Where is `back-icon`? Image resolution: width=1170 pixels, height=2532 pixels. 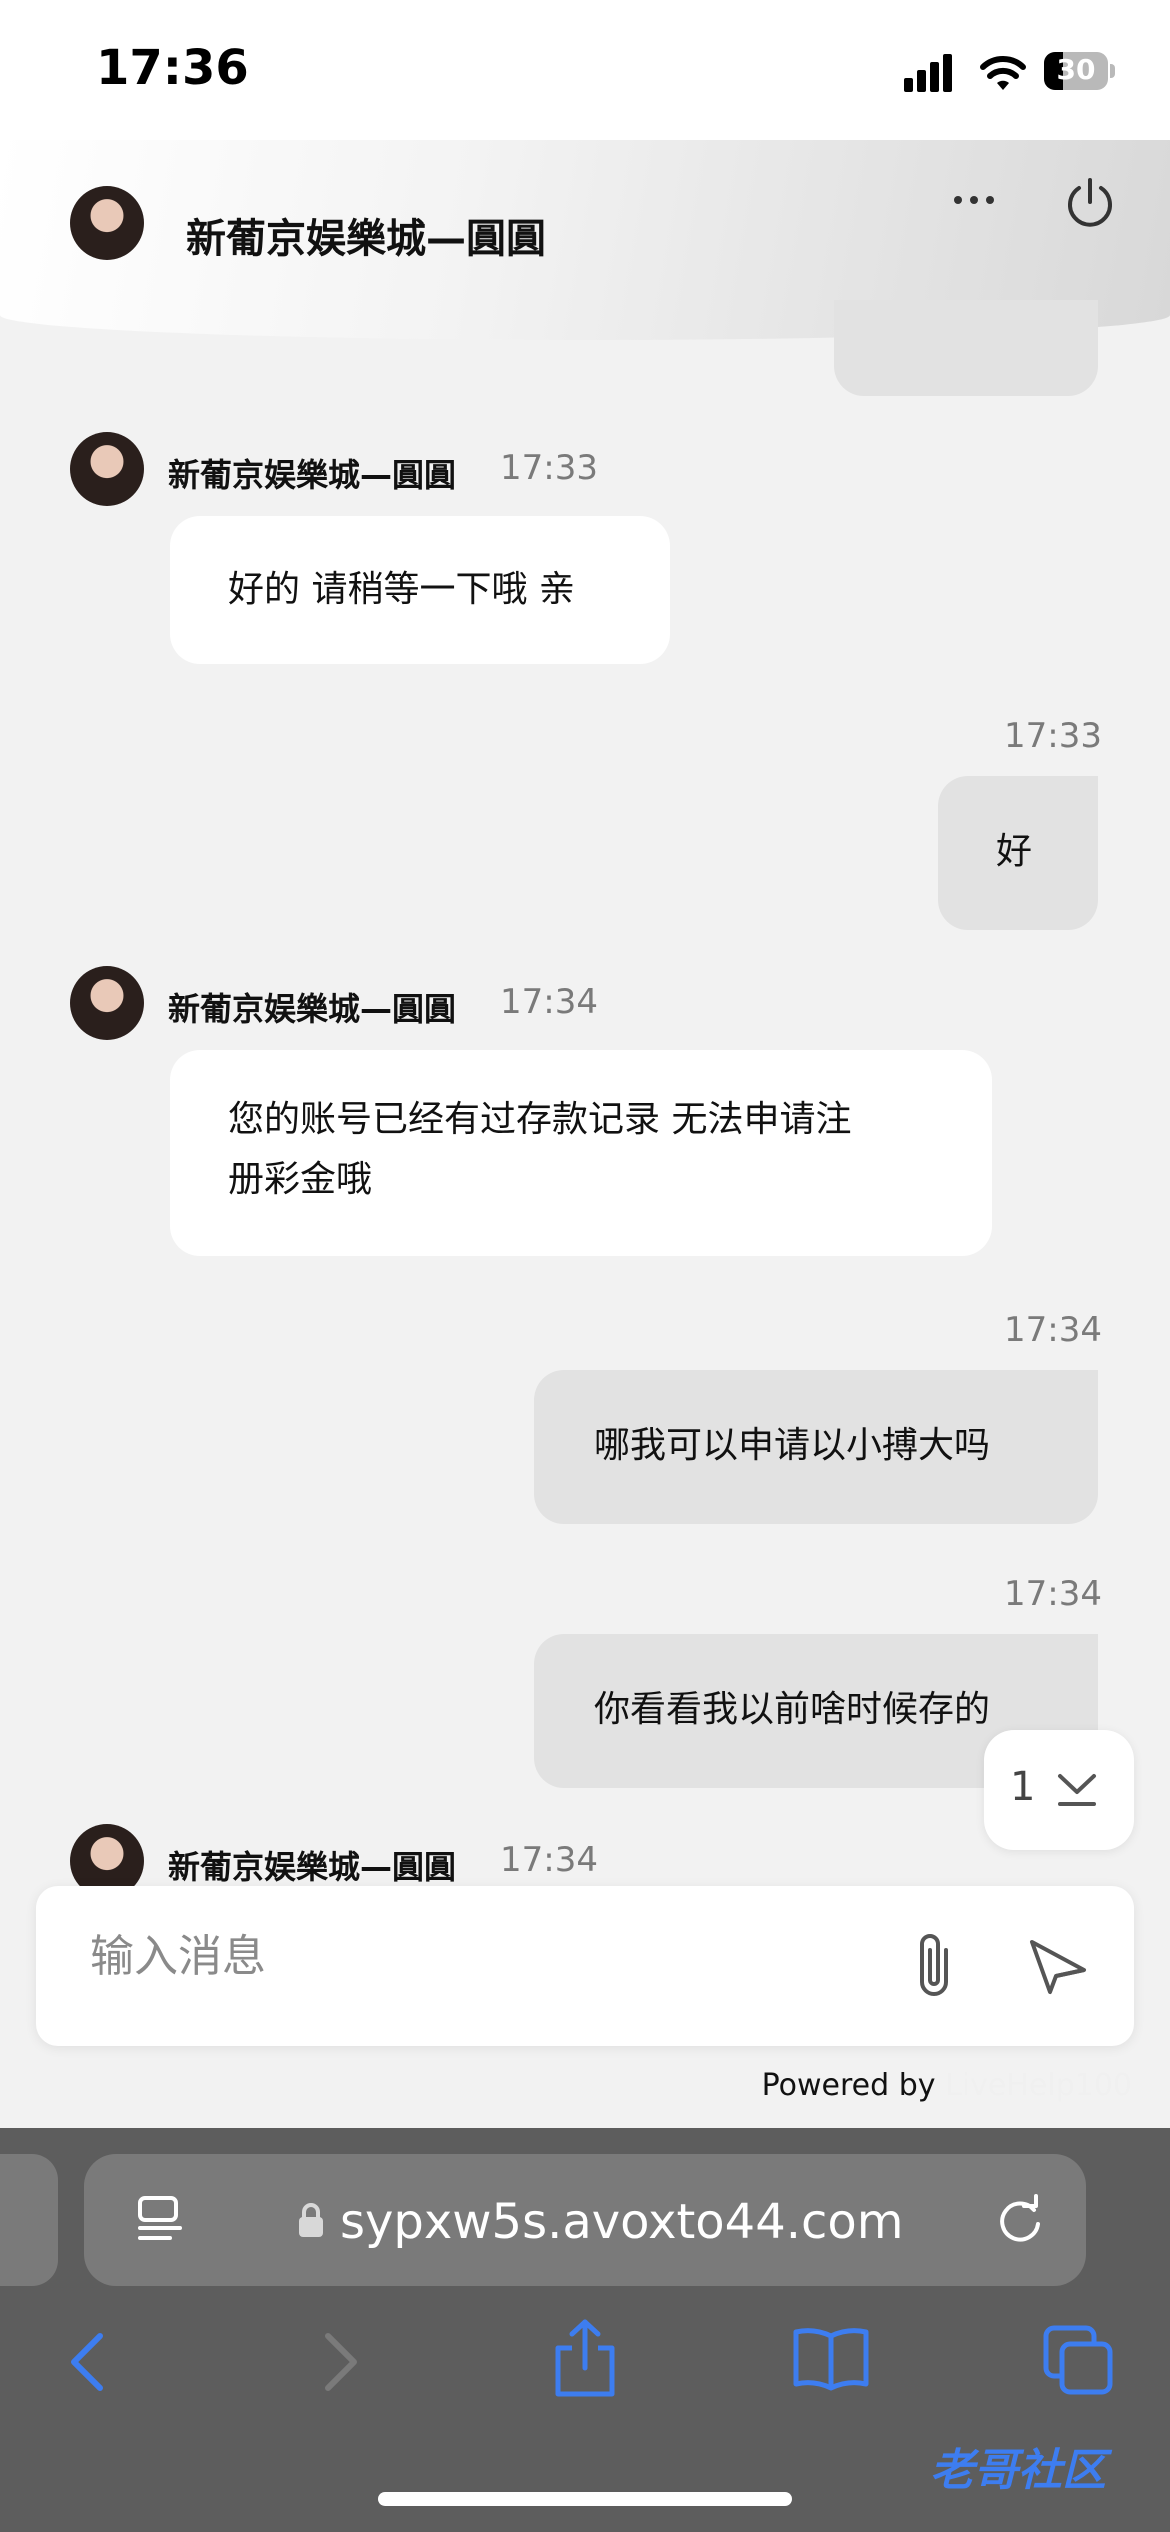
back-icon is located at coordinates (88, 2362).